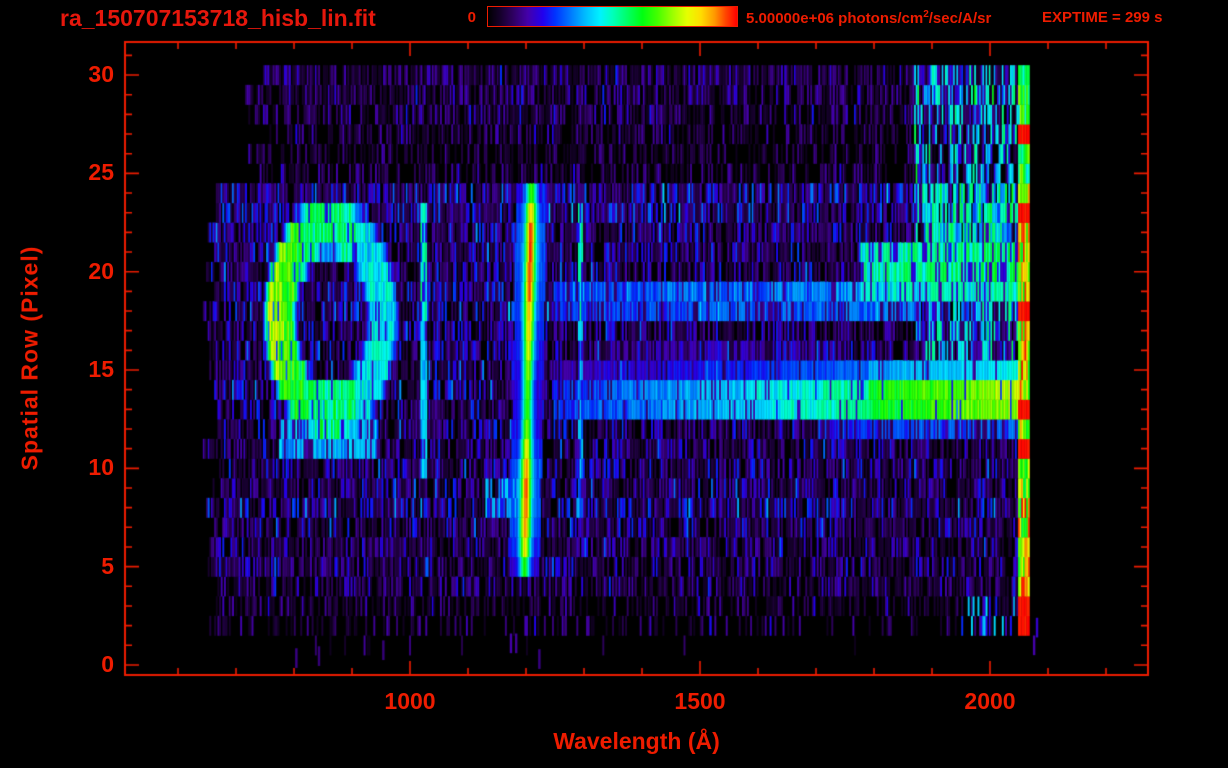 Image resolution: width=1228 pixels, height=768 pixels. I want to click on y-tick-label: 5, so click(107, 565).